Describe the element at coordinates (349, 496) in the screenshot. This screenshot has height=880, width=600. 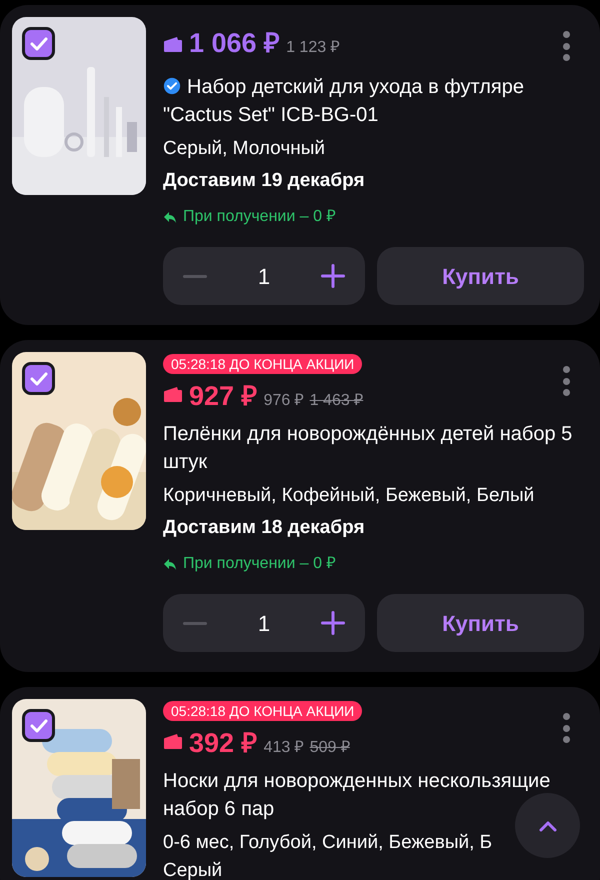
I see `product-colors: Коричневый, Кофейный, Бежевый, Белый` at that location.